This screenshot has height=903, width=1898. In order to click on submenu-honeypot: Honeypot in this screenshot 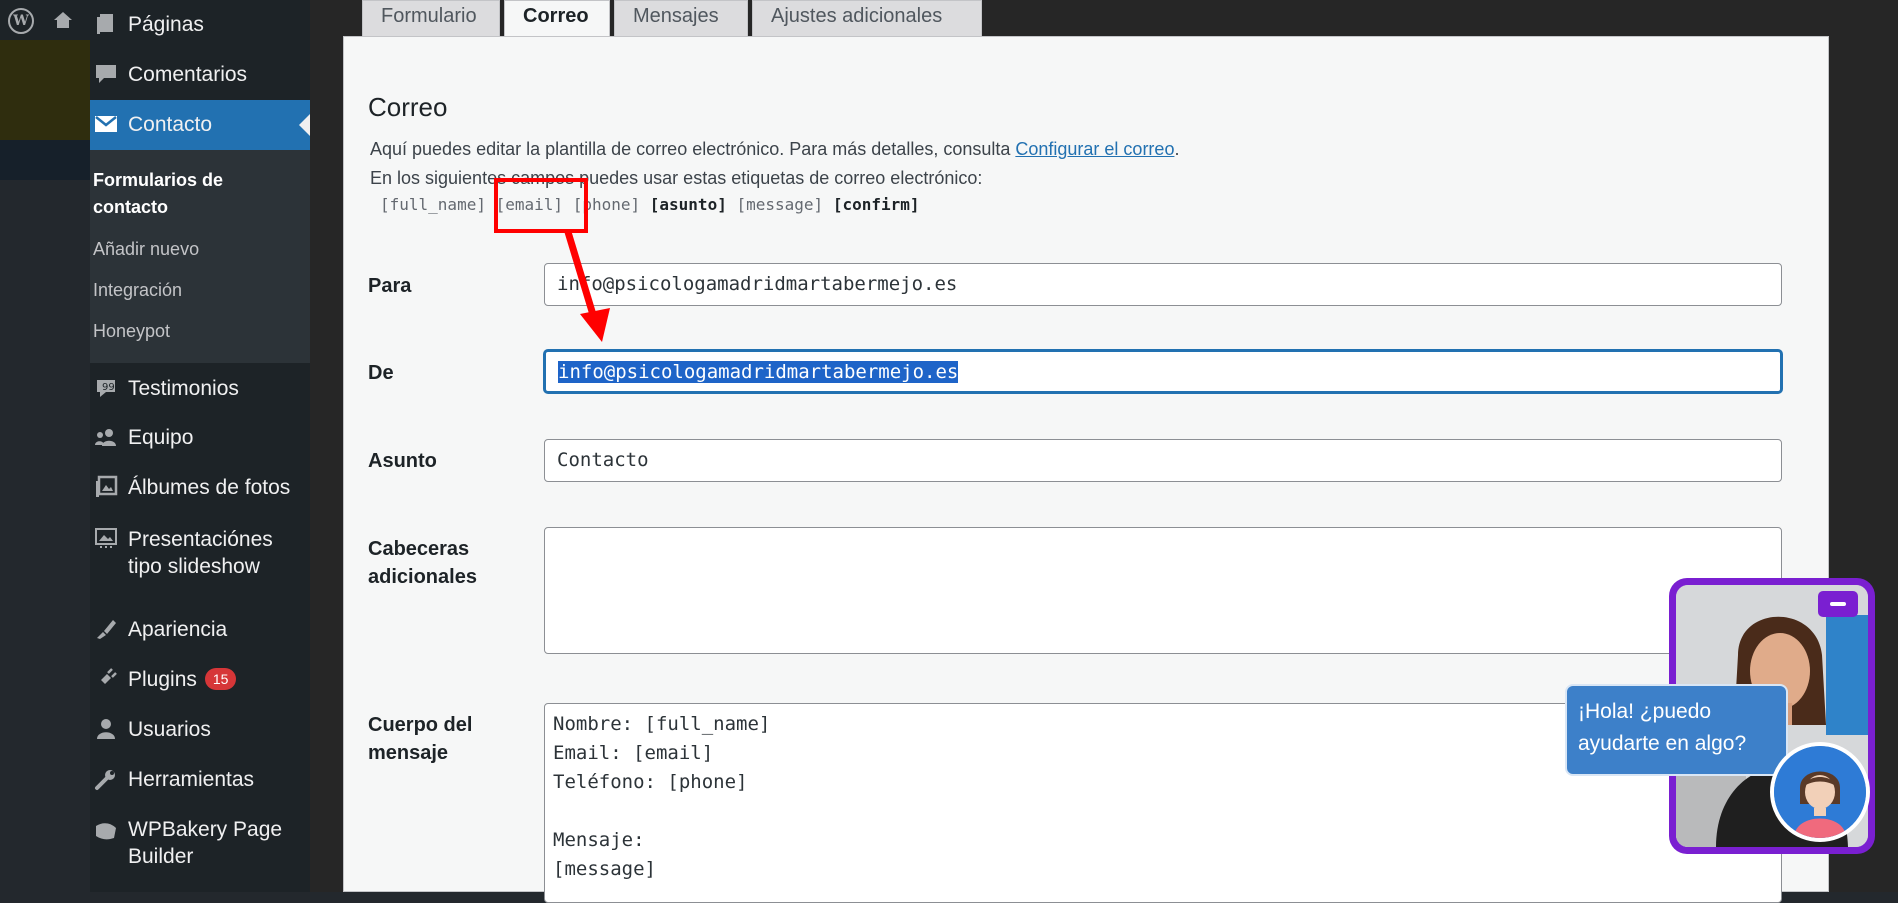, I will do `click(131, 331)`.